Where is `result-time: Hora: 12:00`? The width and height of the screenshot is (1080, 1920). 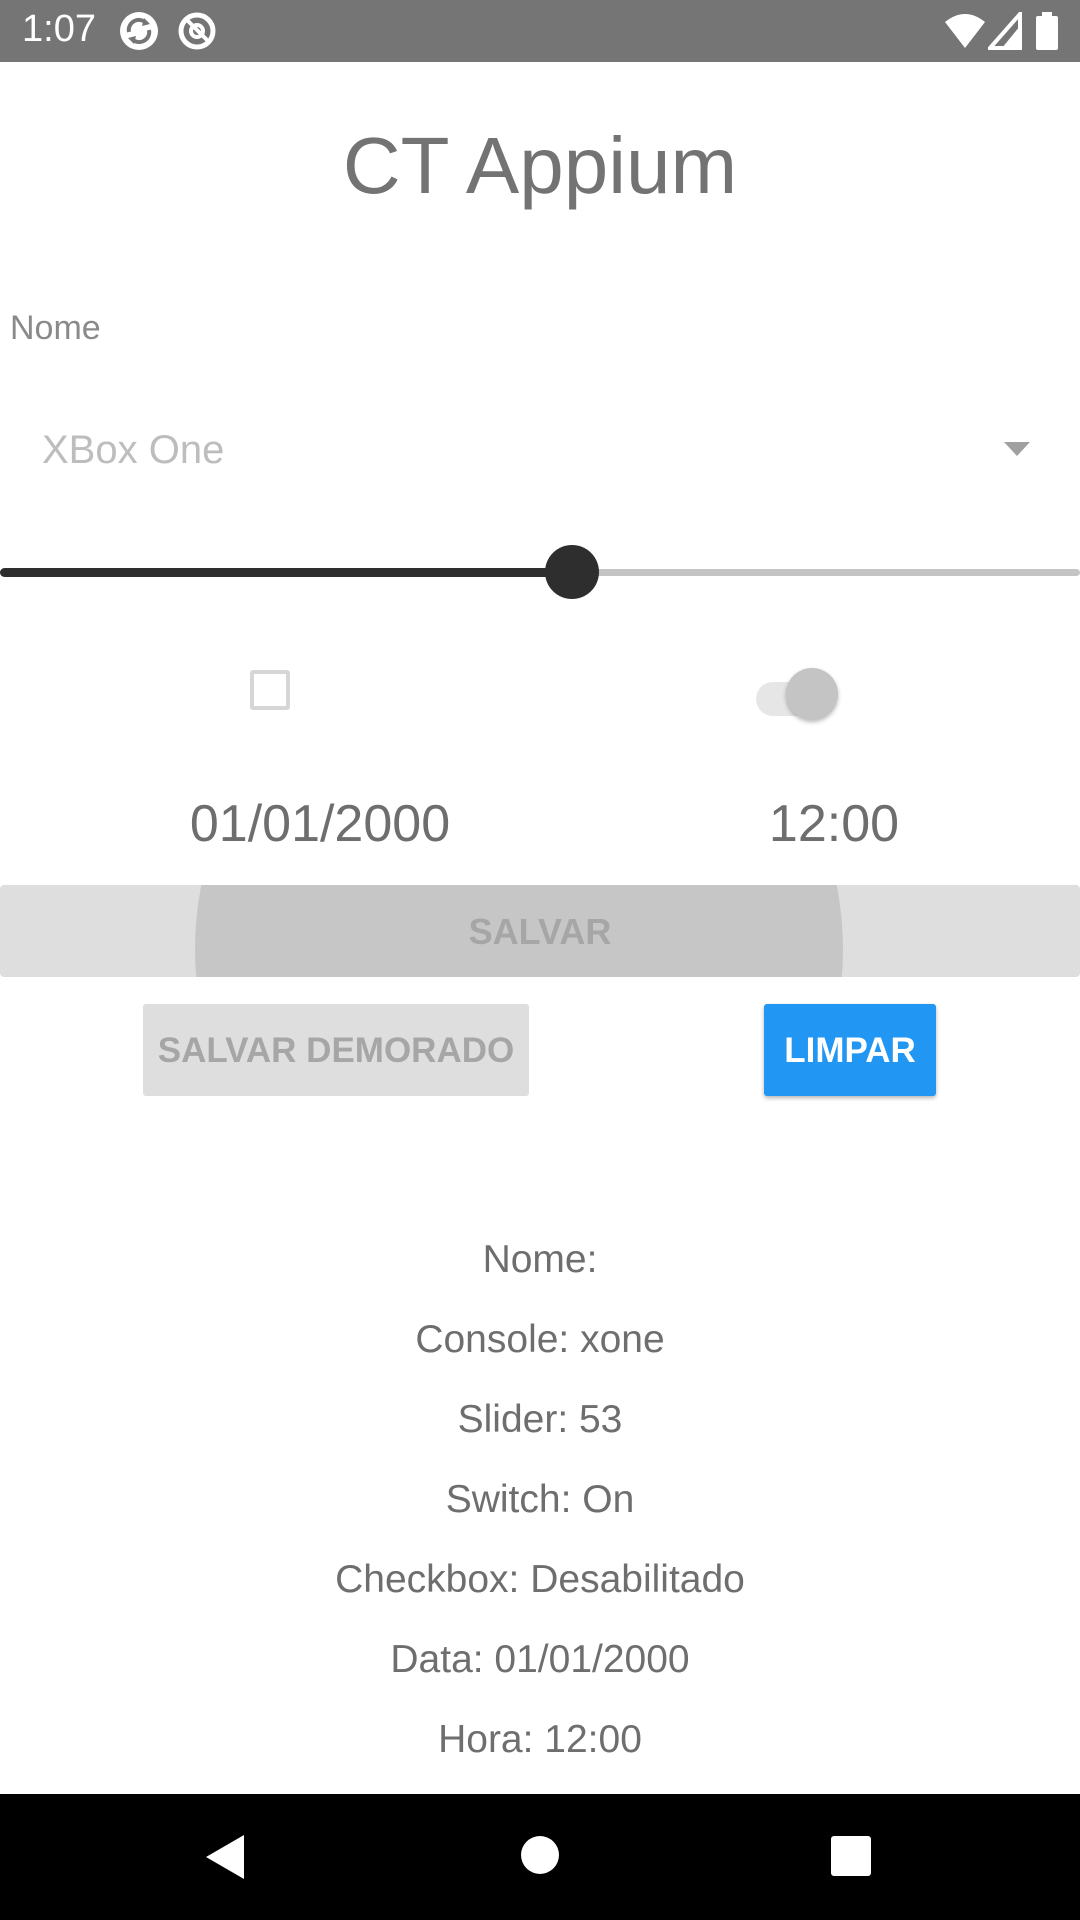 result-time: Hora: 12:00 is located at coordinates (540, 1739).